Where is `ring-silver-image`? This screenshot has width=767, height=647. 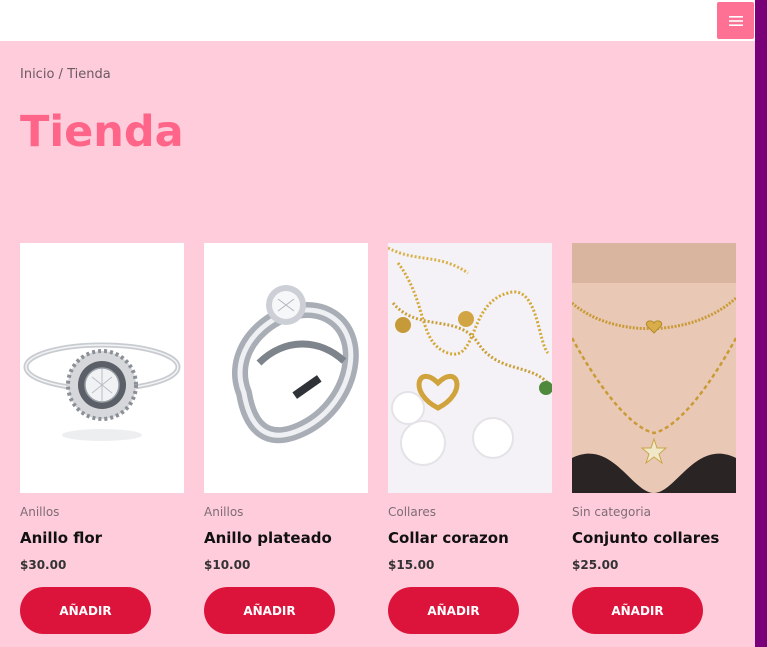 ring-silver-image is located at coordinates (286, 368).